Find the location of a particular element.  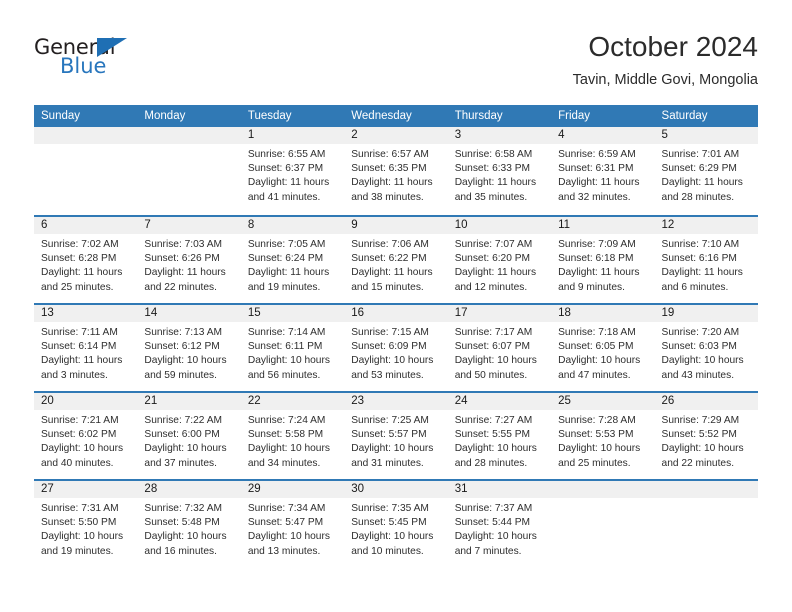

page-title: October 2024 is located at coordinates (673, 46).